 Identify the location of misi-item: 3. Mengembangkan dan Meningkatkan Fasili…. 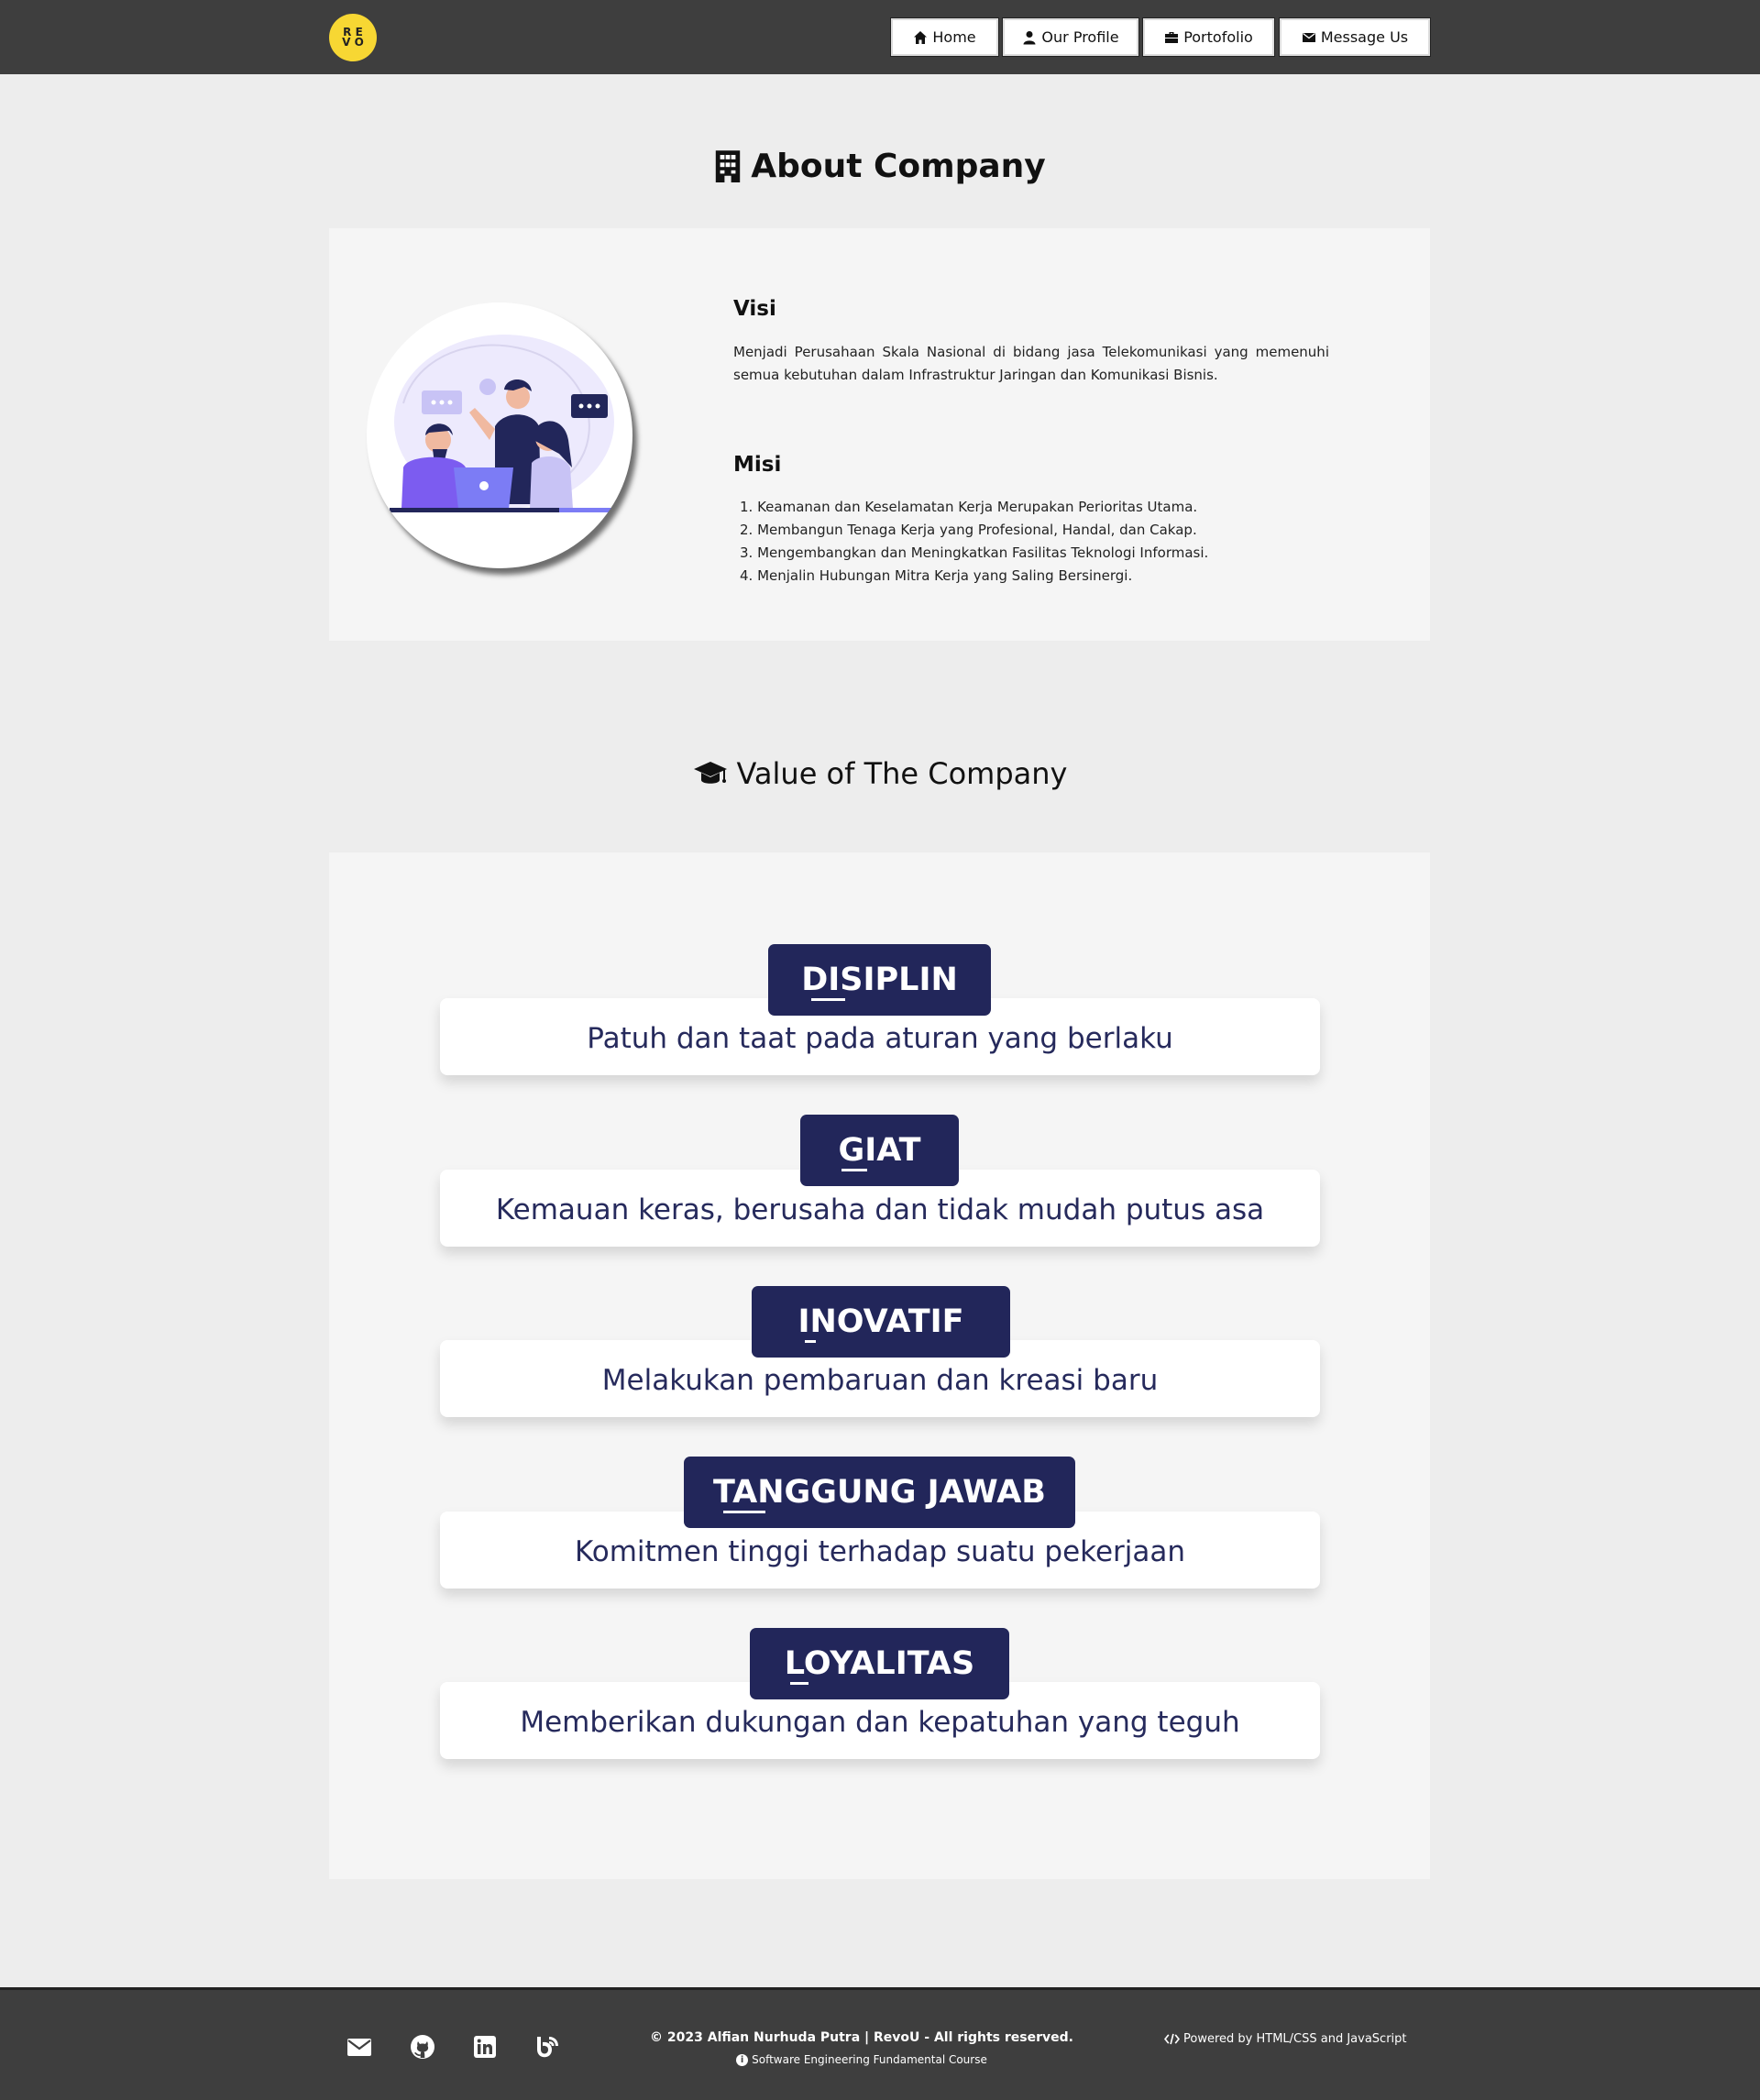
(974, 552).